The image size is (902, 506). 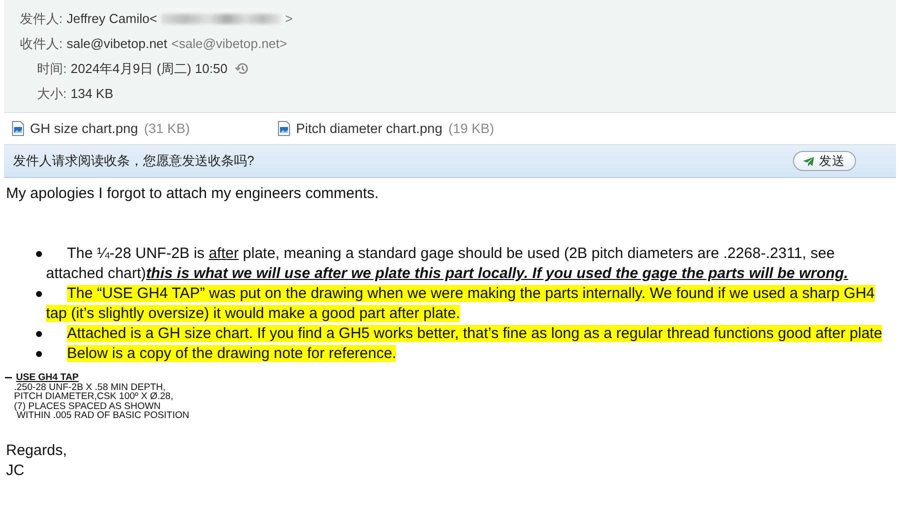 What do you see at coordinates (84, 128) in the screenshot?
I see `attachment-link: GH size chart.png` at bounding box center [84, 128].